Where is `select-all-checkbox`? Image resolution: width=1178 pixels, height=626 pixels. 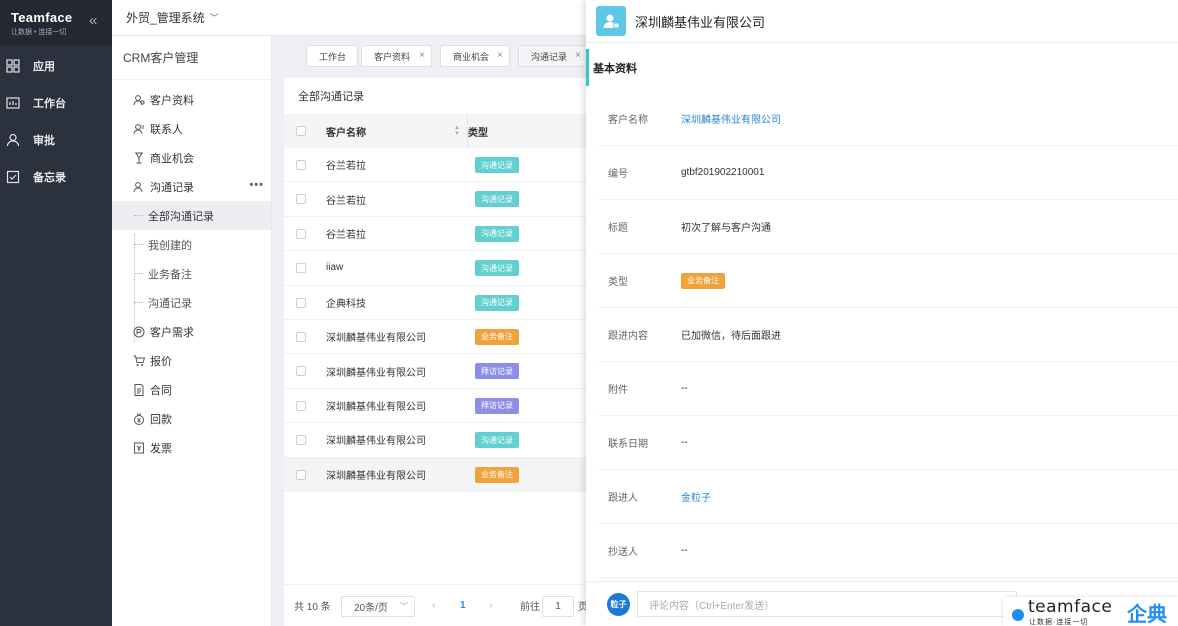
select-all-checkbox is located at coordinates (301, 131).